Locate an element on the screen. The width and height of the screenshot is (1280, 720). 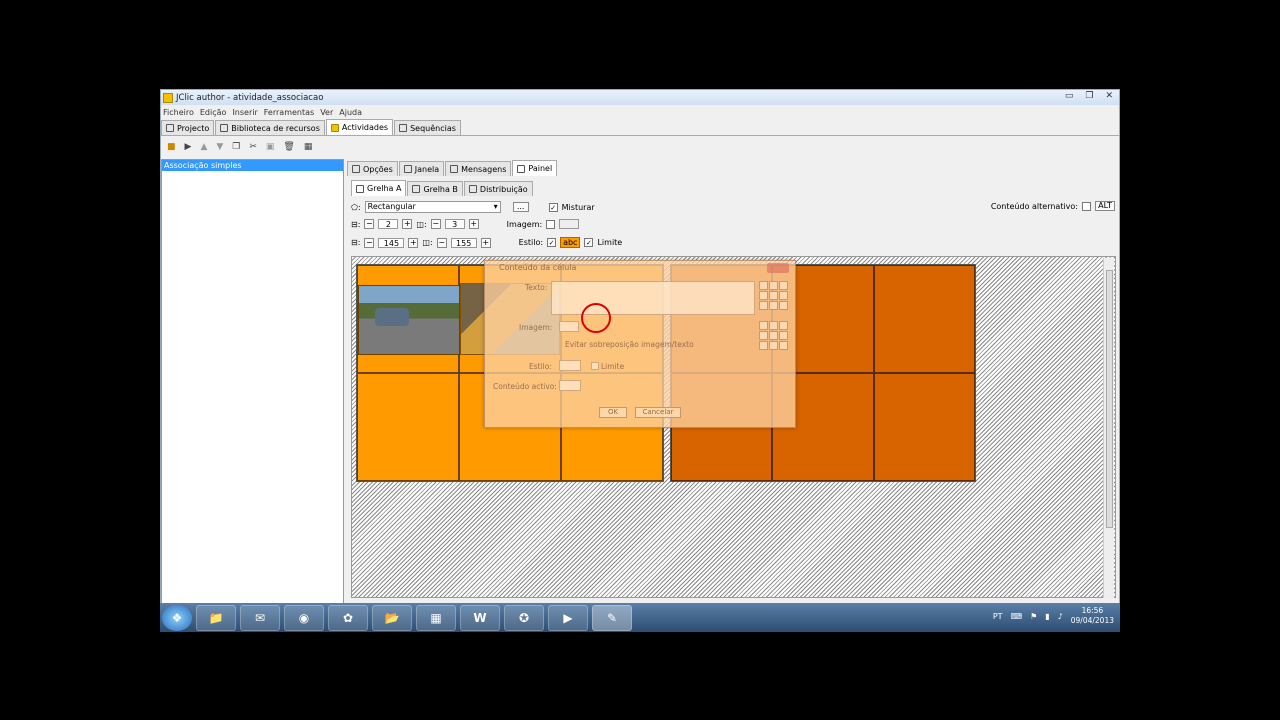
jclic-taskbar-icon: ✎ is located at coordinates (612, 617).